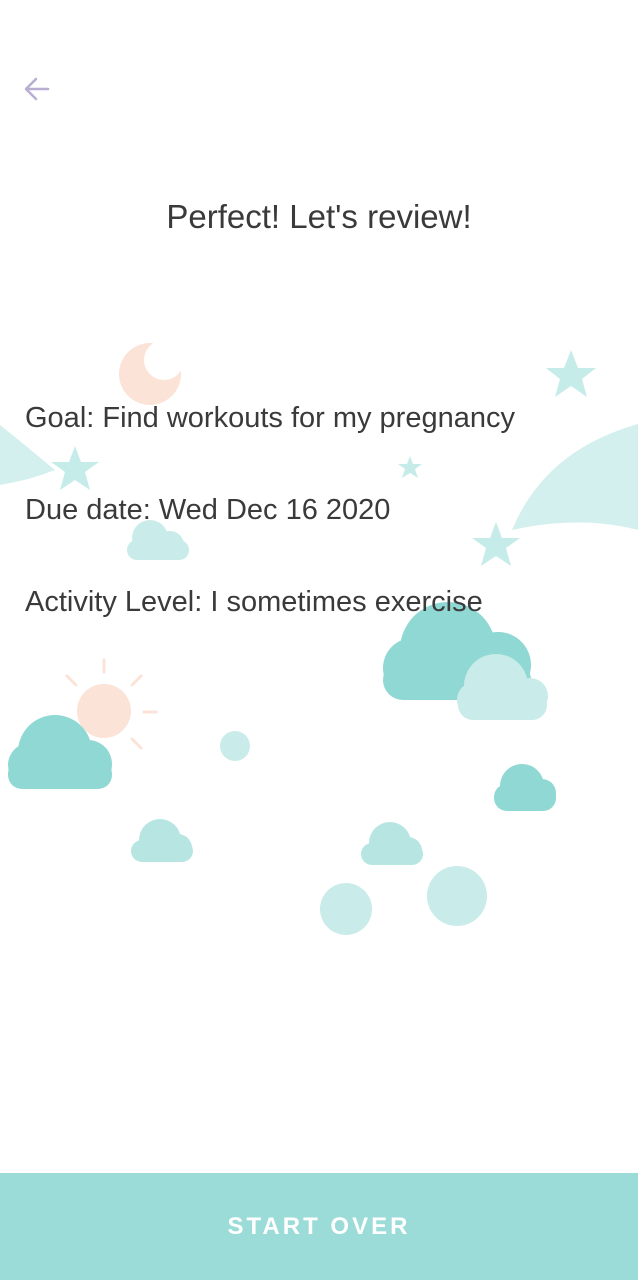 This screenshot has height=1280, width=638. Describe the element at coordinates (319, 1226) in the screenshot. I see `start-over-button: START OVER` at that location.